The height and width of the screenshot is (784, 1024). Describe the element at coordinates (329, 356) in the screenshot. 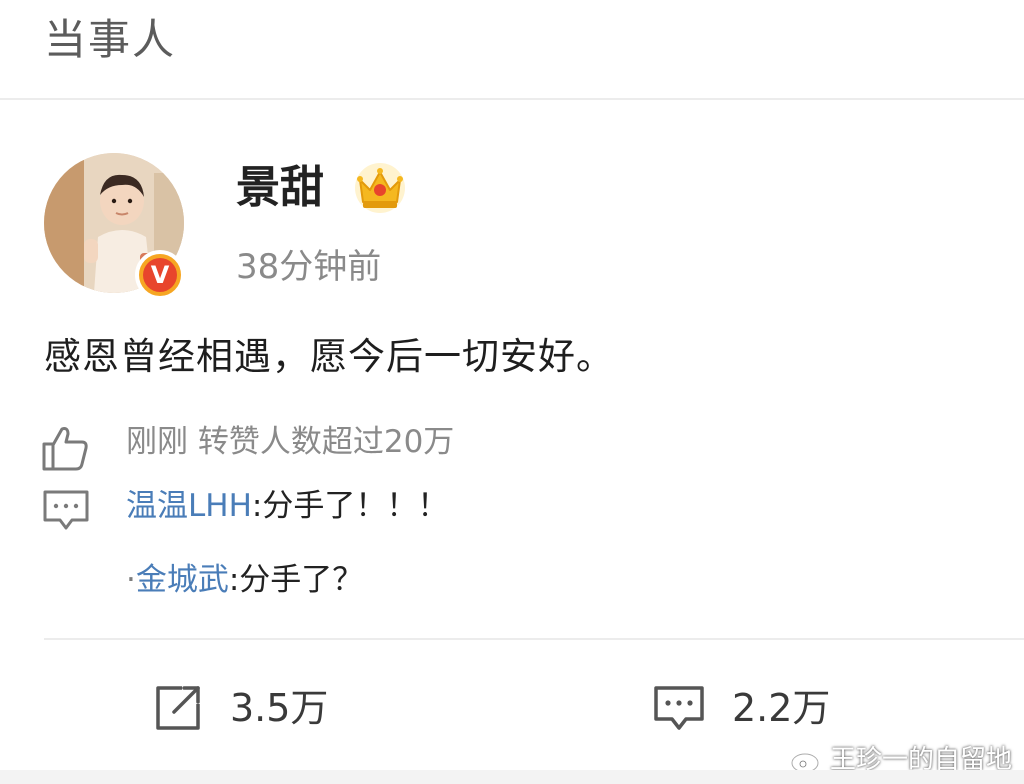

I see `post-content: 感恩曾经相遇，愿今后一切安好。` at that location.